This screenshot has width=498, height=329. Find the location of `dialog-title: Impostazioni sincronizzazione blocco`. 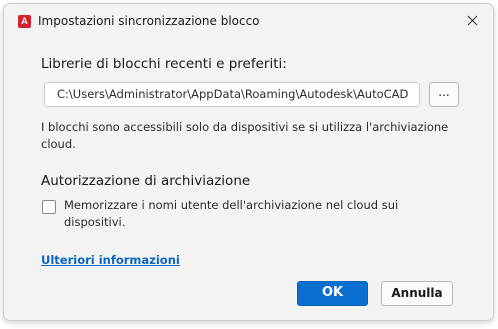

dialog-title: Impostazioni sincronizzazione blocco is located at coordinates (149, 21).